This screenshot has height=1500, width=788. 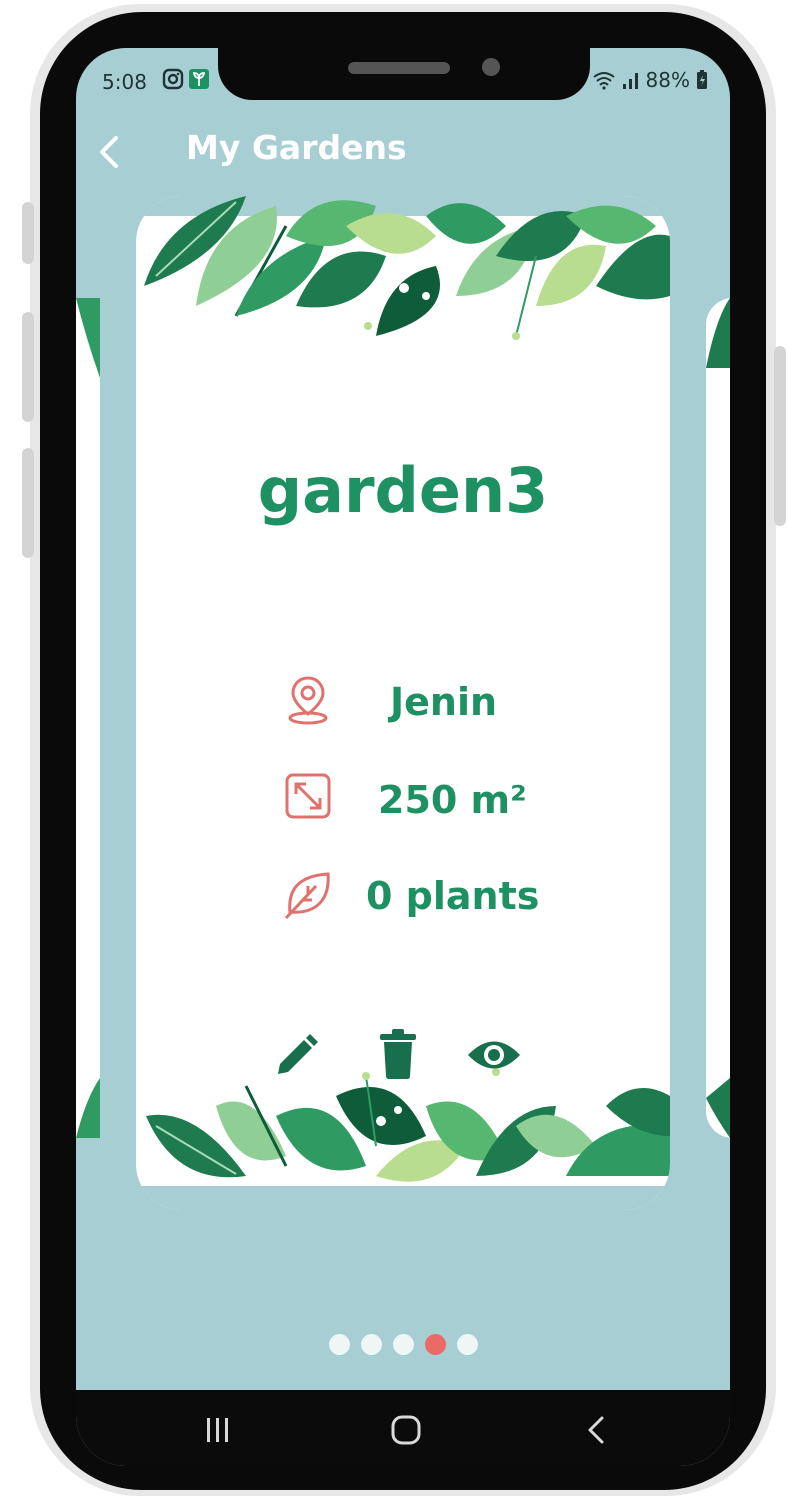 I want to click on signal-icon, so click(x=630, y=81).